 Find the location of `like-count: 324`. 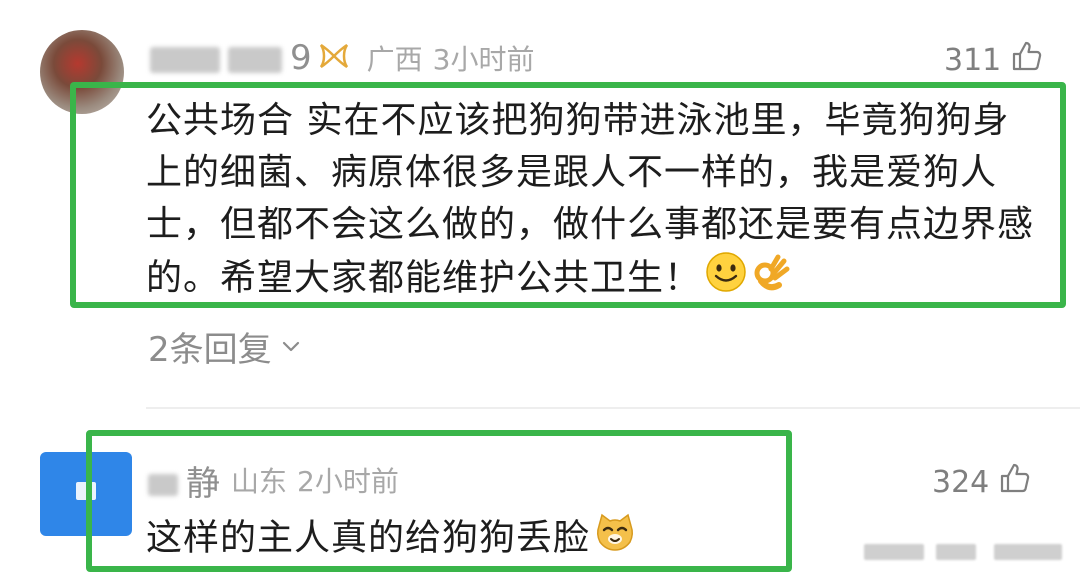

like-count: 324 is located at coordinates (961, 482).